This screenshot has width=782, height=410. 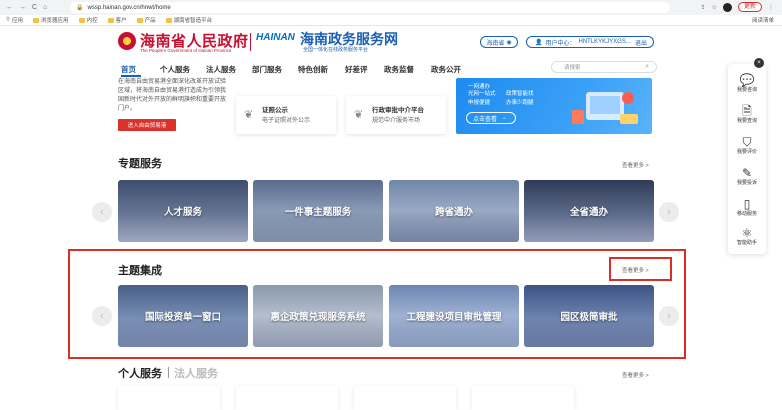 I want to click on topic-tile-talent: 人才服务, so click(x=183, y=211).